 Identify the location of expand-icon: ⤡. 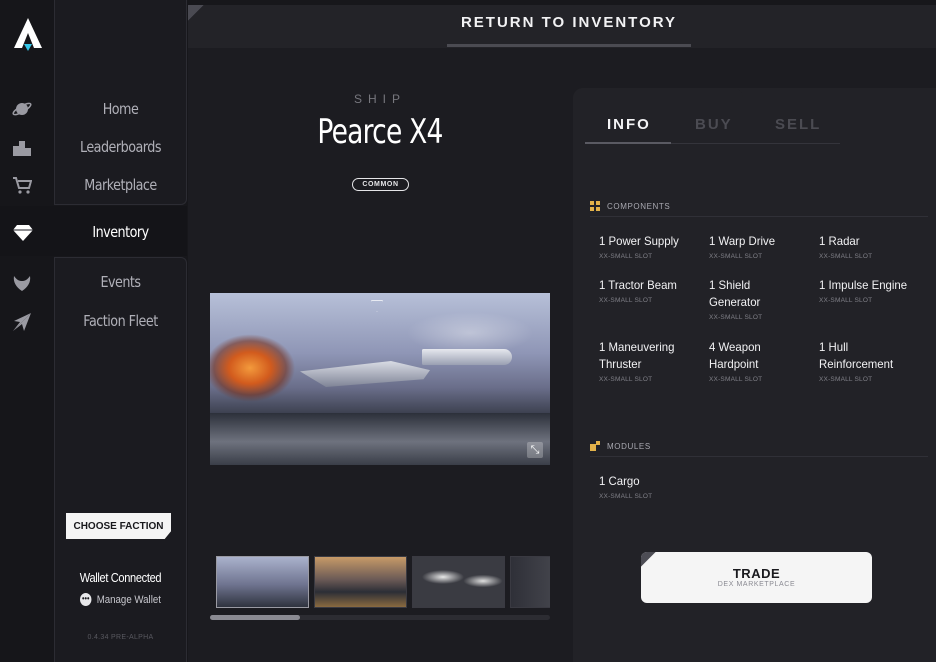
(535, 450).